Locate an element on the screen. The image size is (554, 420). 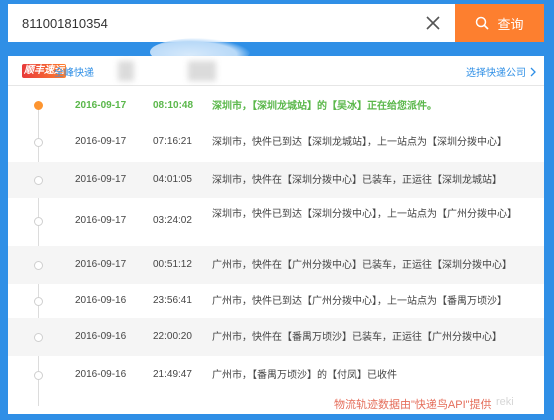
select-provider-link: 选择快递公司 is located at coordinates (501, 71).